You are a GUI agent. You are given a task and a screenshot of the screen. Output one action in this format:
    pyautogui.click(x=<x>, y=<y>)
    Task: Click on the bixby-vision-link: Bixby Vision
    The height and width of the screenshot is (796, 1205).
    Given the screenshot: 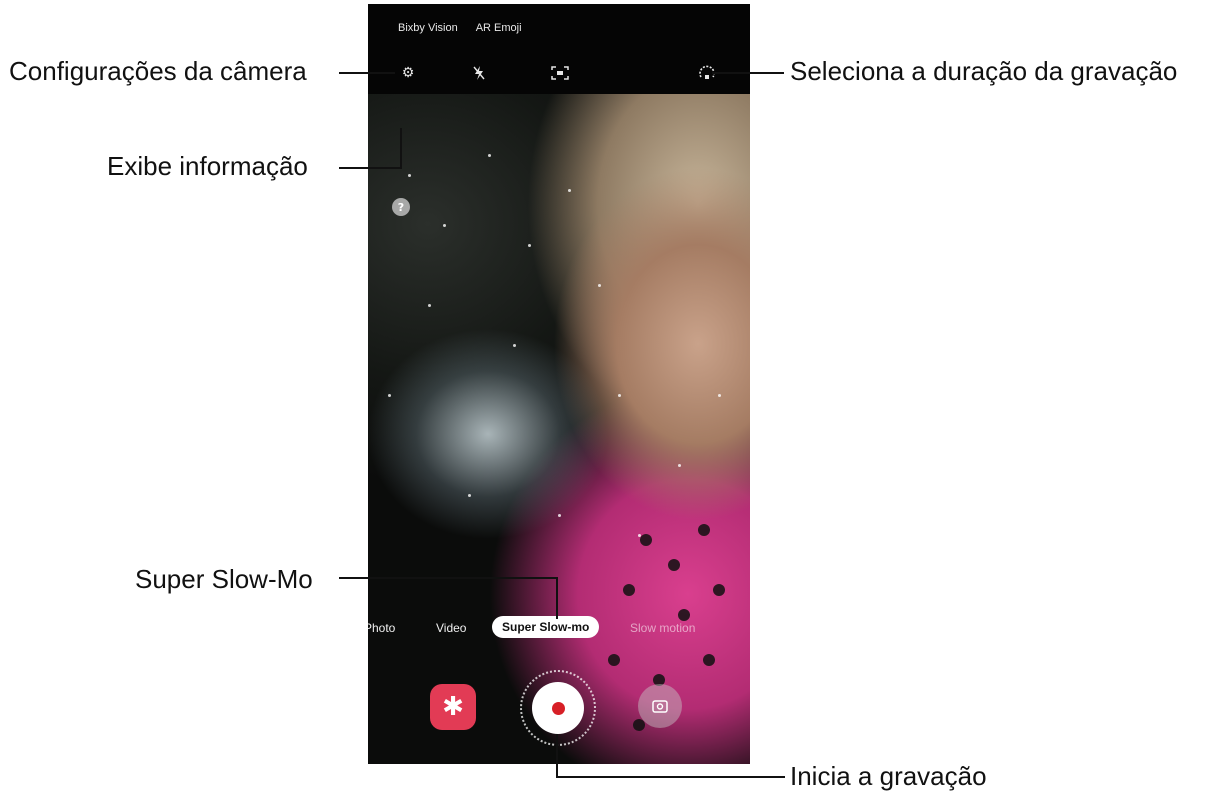 What is the action you would take?
    pyautogui.click(x=428, y=28)
    